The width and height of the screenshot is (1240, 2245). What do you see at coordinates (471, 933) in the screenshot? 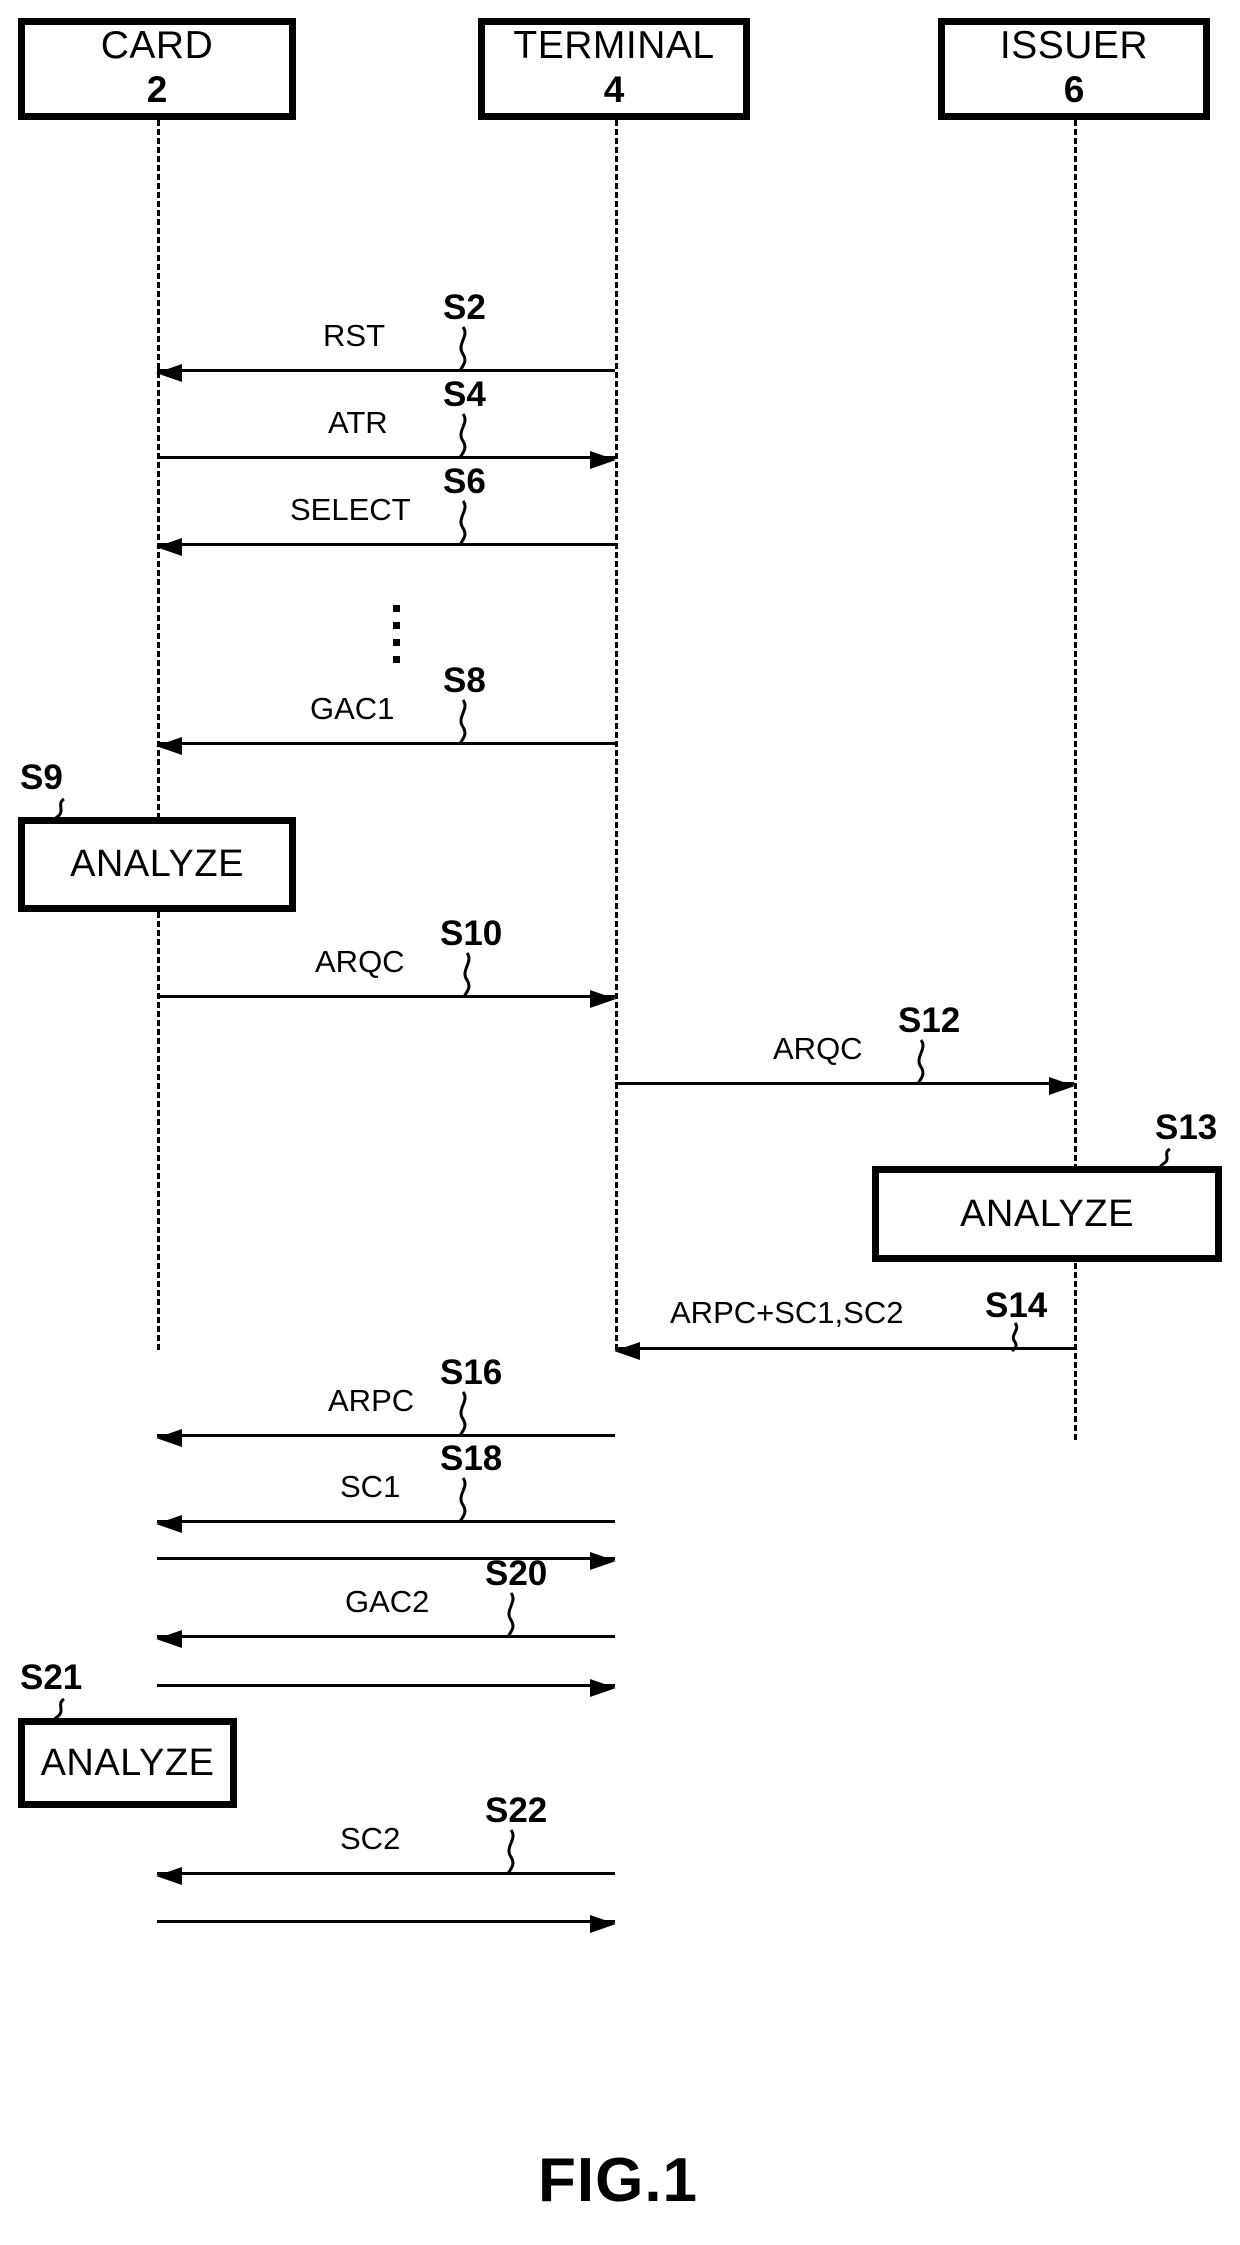
I see `step-number-s10: S10` at bounding box center [471, 933].